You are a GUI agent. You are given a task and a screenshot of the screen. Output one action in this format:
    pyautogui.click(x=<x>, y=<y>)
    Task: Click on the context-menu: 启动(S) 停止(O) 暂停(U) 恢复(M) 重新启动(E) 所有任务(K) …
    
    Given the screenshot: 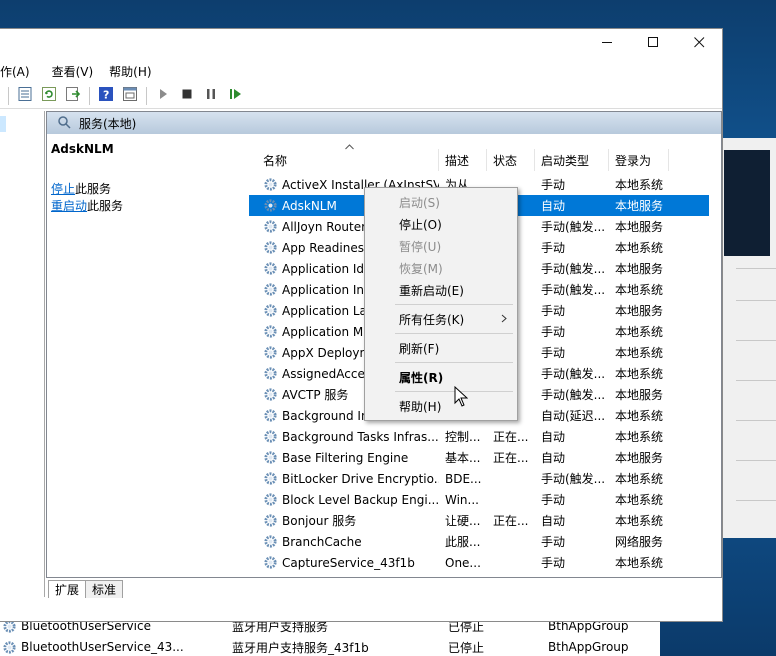 What is the action you would take?
    pyautogui.click(x=441, y=304)
    